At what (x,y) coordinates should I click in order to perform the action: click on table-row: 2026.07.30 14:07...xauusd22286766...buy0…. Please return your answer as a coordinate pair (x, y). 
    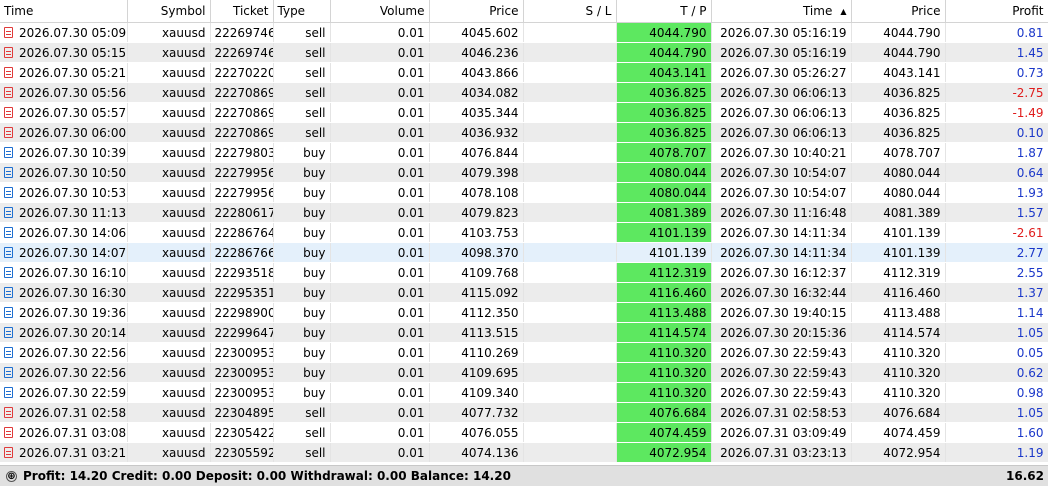
    Looking at the image, I should click on (524, 252).